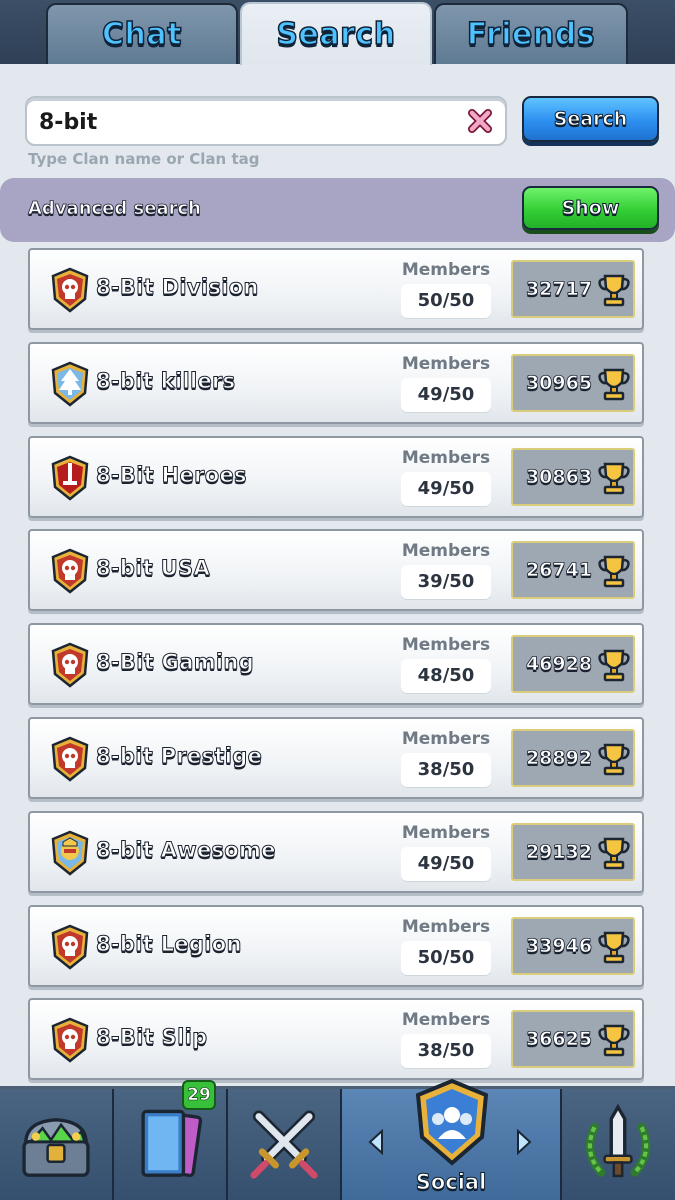  Describe the element at coordinates (336, 852) in the screenshot. I see `clan-row: 8-bit Awesome Members 49/50 29132` at that location.